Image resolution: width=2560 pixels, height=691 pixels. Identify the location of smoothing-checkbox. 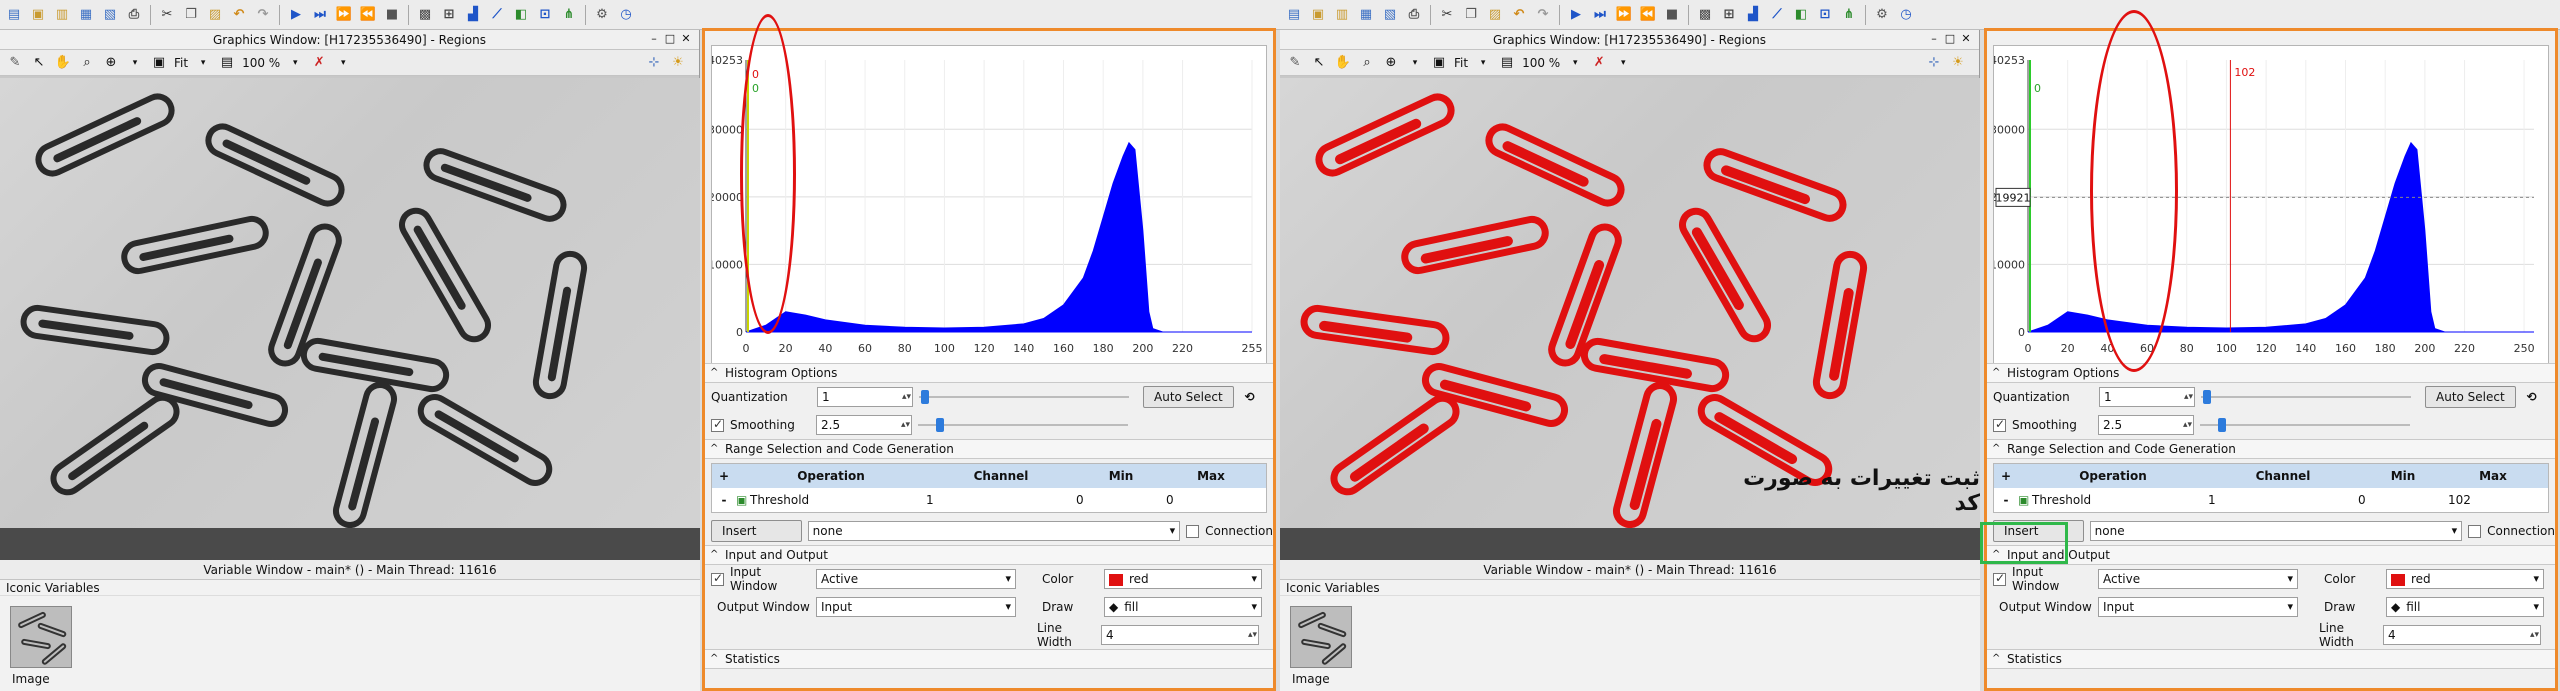
(1999, 424).